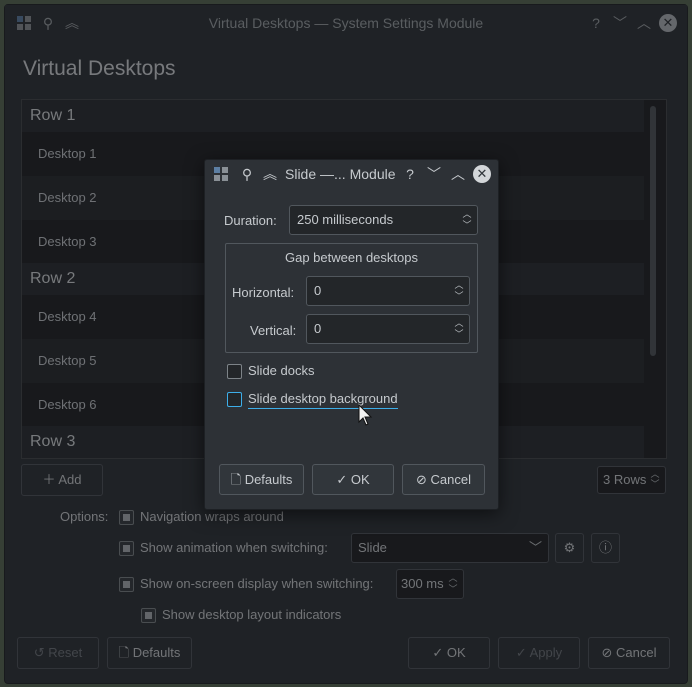  What do you see at coordinates (221, 175) in the screenshot?
I see `app-menu-icon` at bounding box center [221, 175].